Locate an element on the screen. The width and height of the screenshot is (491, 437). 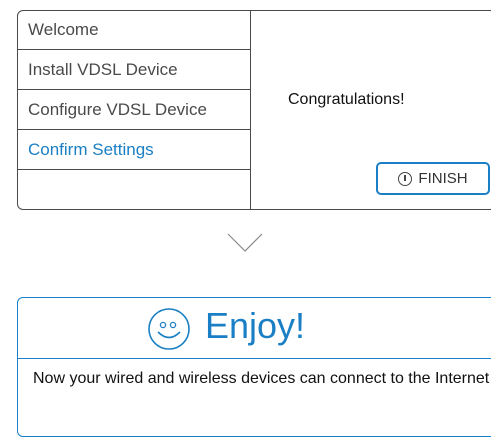
enjoy-title: Enjoy! is located at coordinates (255, 325).